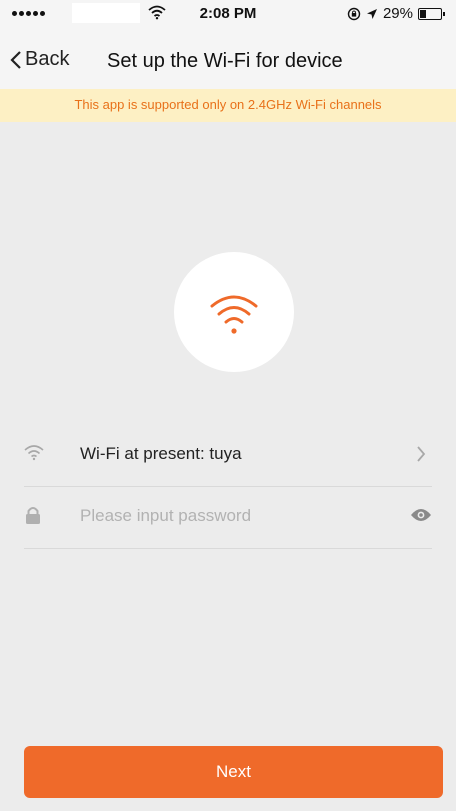 This screenshot has width=456, height=811. Describe the element at coordinates (161, 453) in the screenshot. I see `current-wifi-label: Wi-Fi at present: tuya` at that location.